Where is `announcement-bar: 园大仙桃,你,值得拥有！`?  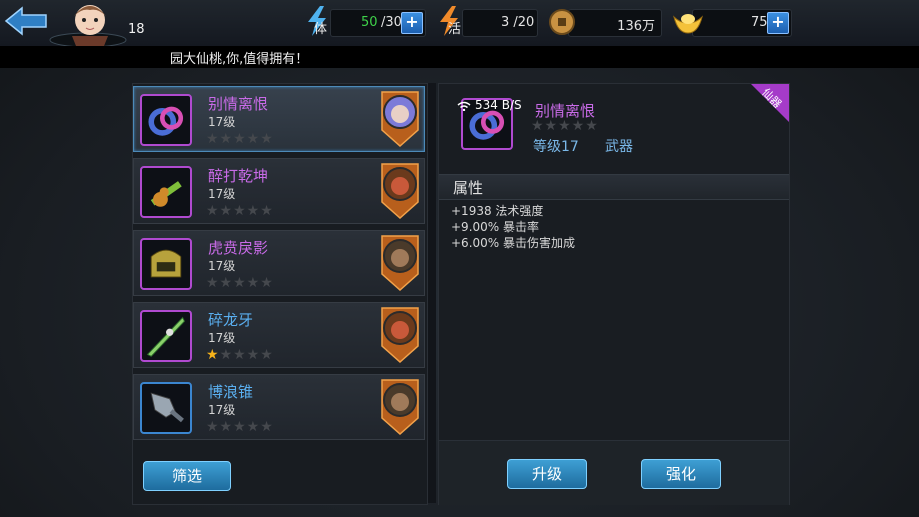 announcement-bar: 园大仙桃,你,值得拥有！ is located at coordinates (459, 57).